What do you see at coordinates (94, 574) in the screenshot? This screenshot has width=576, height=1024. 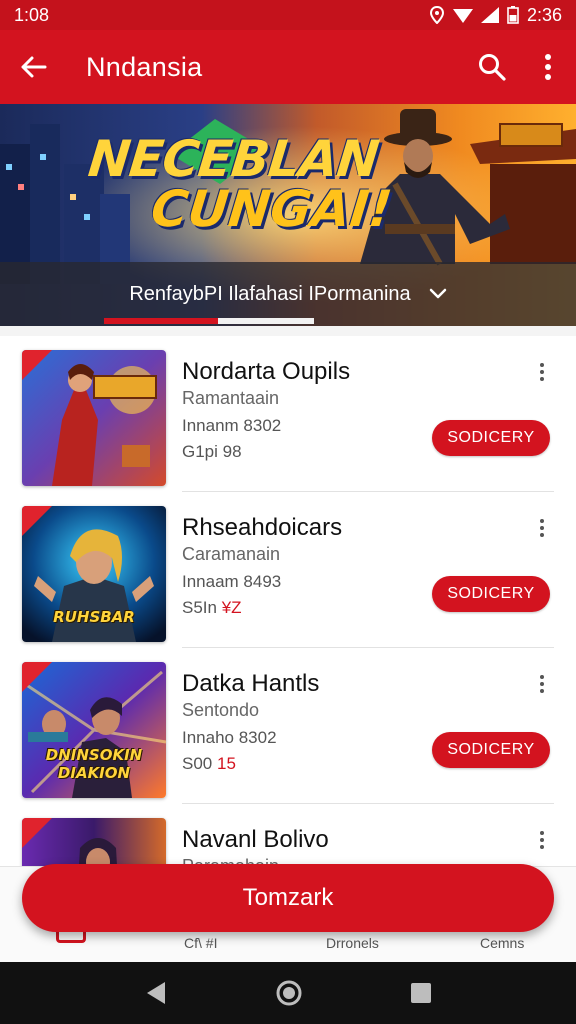 I see `game-thumbnail: RUHSBAR` at bounding box center [94, 574].